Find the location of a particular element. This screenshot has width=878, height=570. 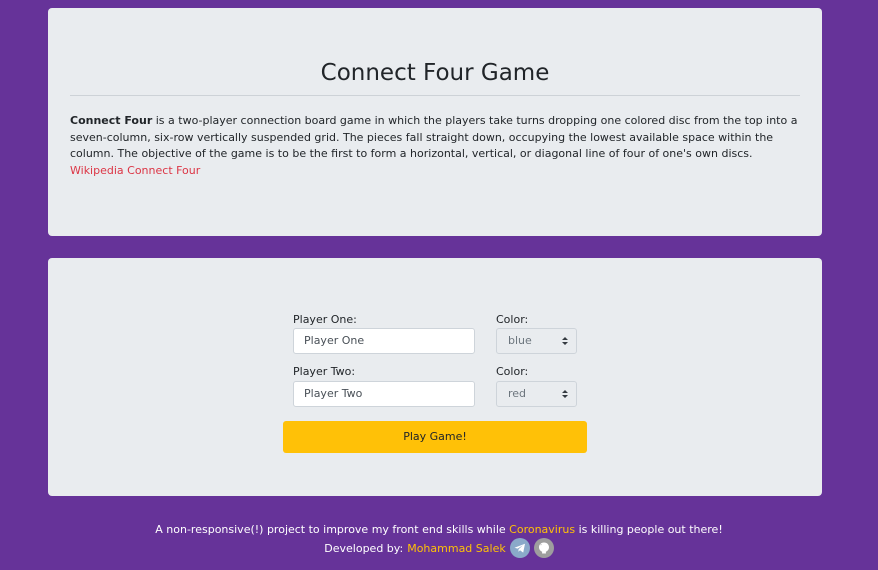

play-game-button: Play Game! is located at coordinates (435, 437).